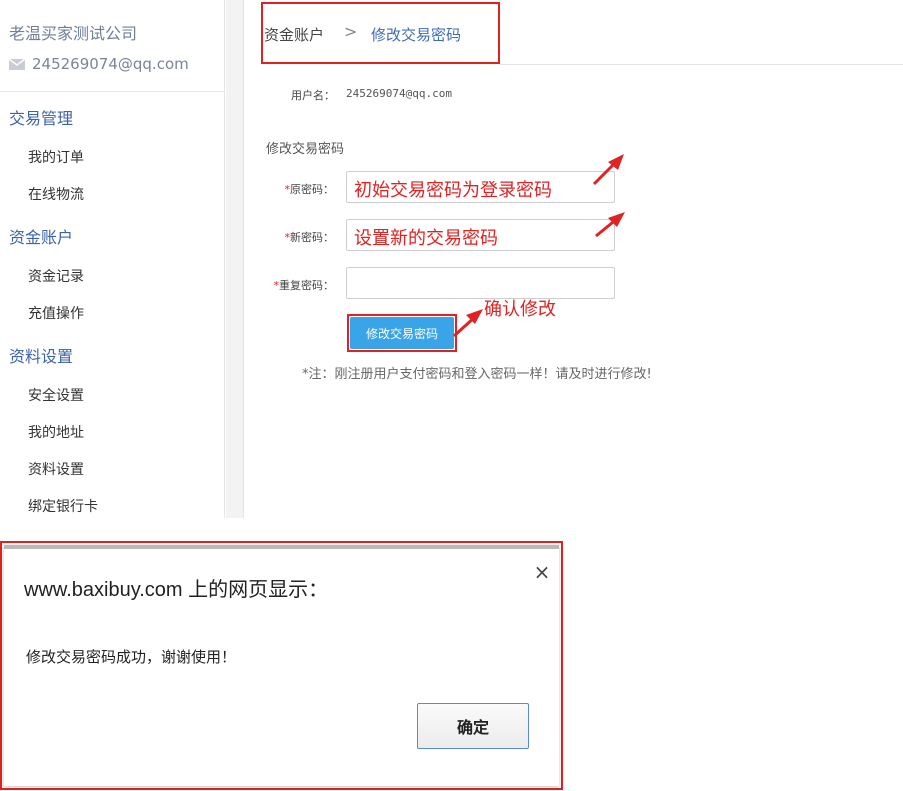  I want to click on company-name: 老温买家测试公司, so click(73, 33).